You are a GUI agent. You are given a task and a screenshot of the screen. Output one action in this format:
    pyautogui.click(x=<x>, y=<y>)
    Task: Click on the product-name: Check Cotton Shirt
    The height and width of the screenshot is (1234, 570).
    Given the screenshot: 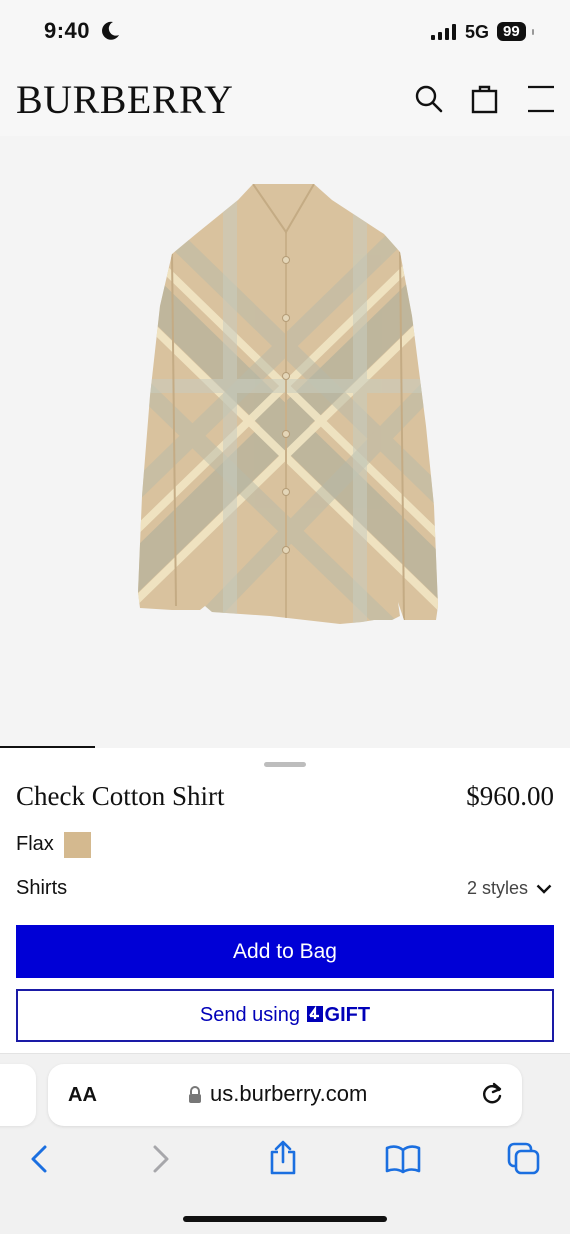 What is the action you would take?
    pyautogui.click(x=120, y=796)
    